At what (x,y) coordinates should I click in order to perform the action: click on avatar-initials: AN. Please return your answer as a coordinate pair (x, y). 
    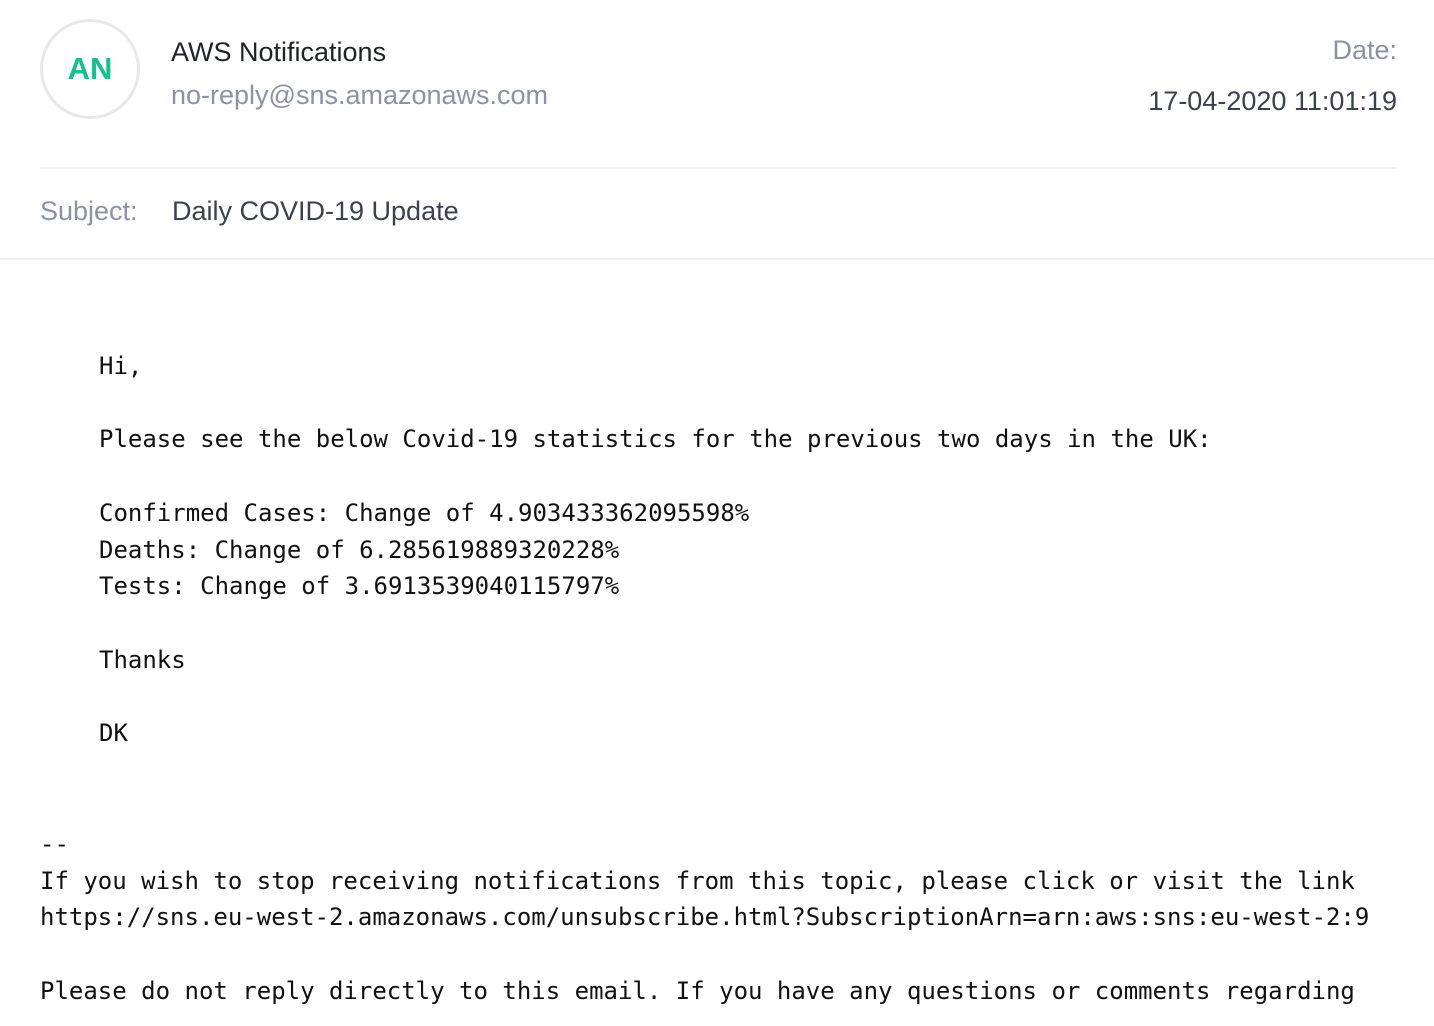
    Looking at the image, I should click on (90, 68).